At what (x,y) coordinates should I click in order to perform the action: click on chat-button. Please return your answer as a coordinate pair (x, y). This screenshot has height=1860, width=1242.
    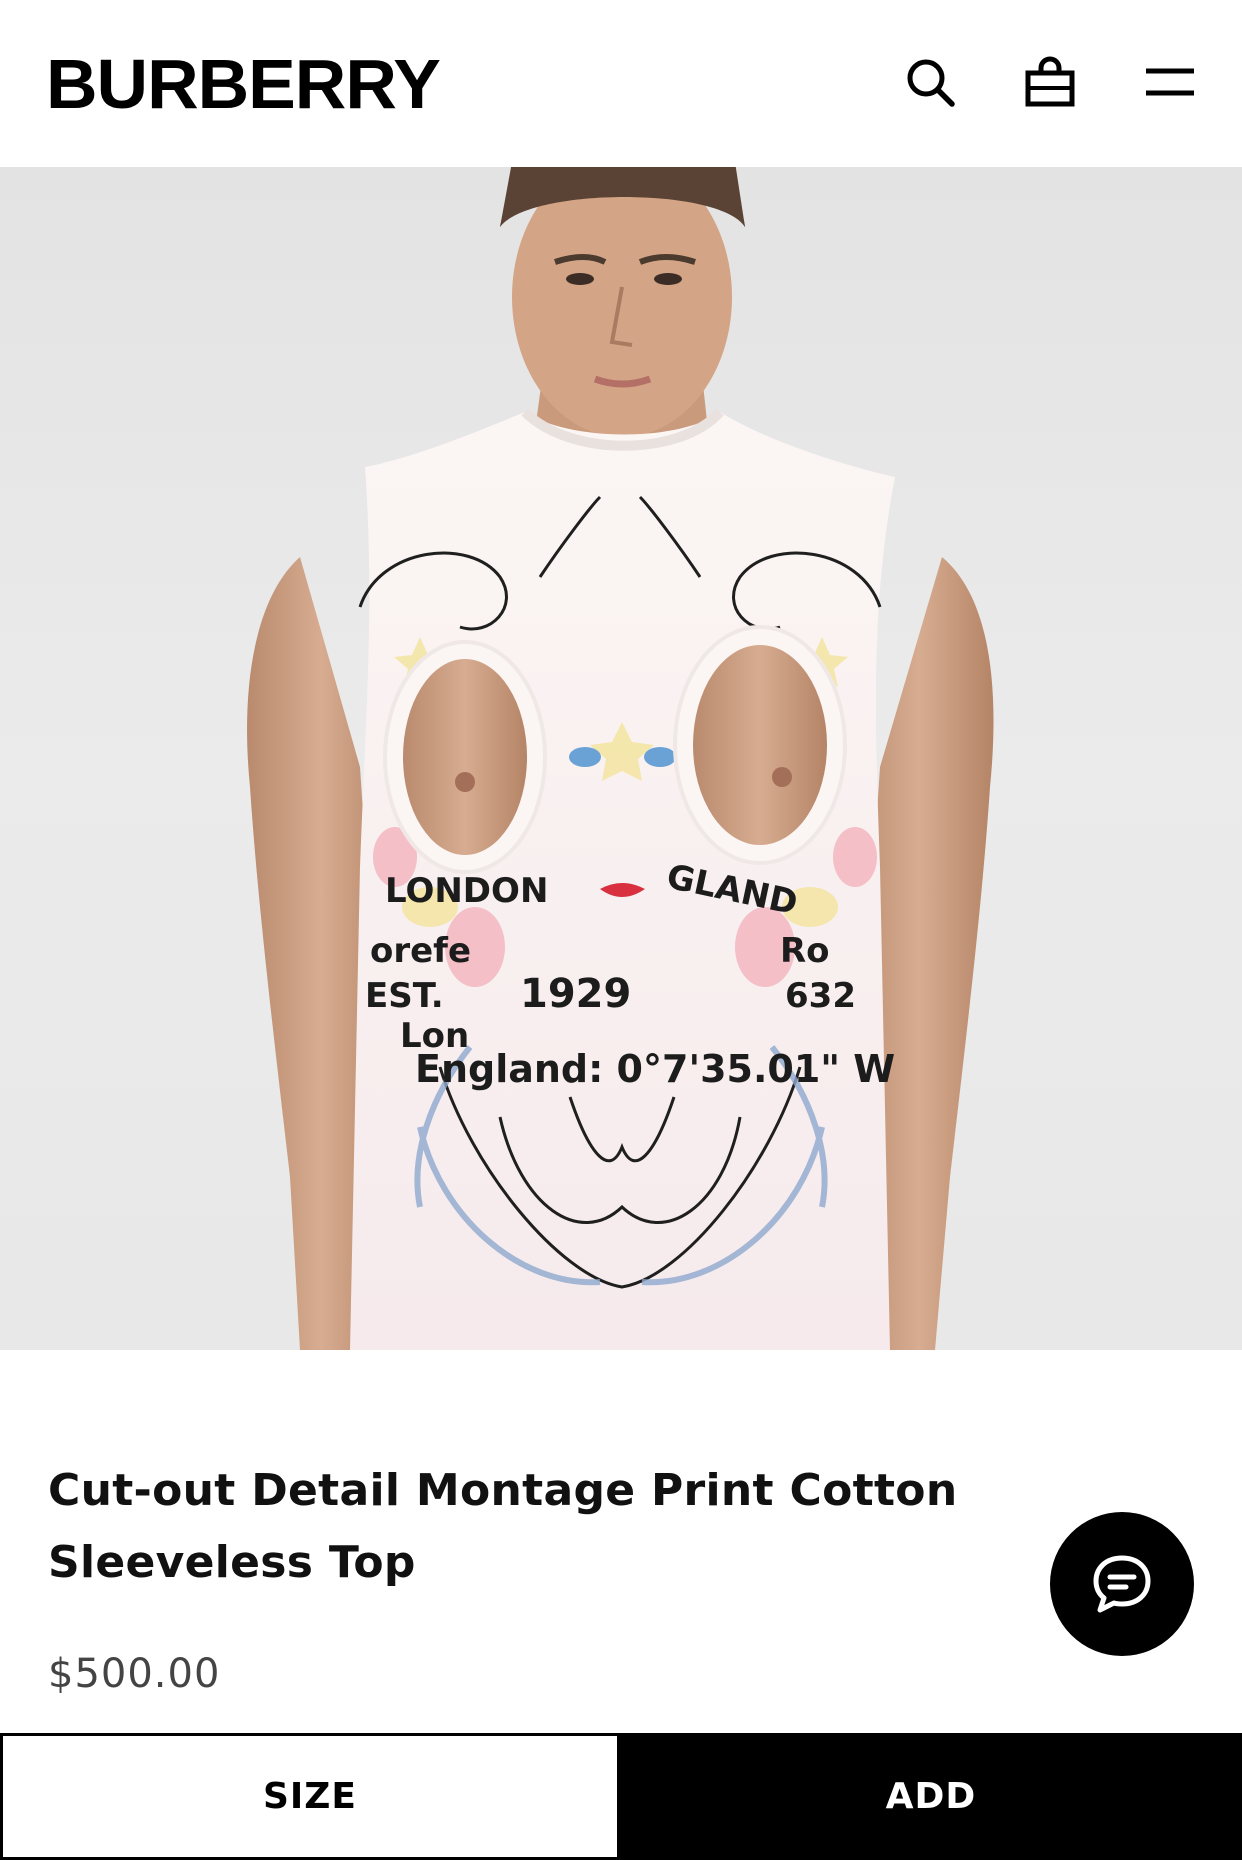
    Looking at the image, I should click on (1122, 1584).